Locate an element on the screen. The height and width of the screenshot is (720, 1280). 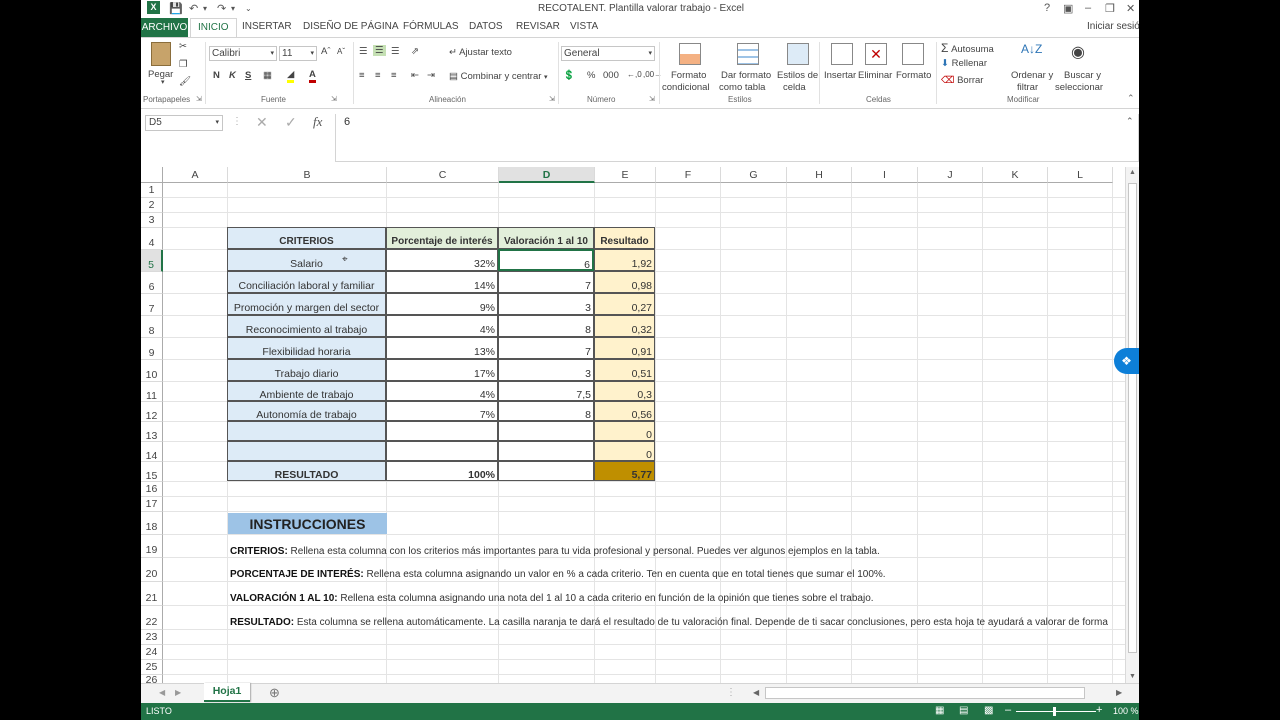
align-middle-icon: ☰ is located at coordinates (379, 50).